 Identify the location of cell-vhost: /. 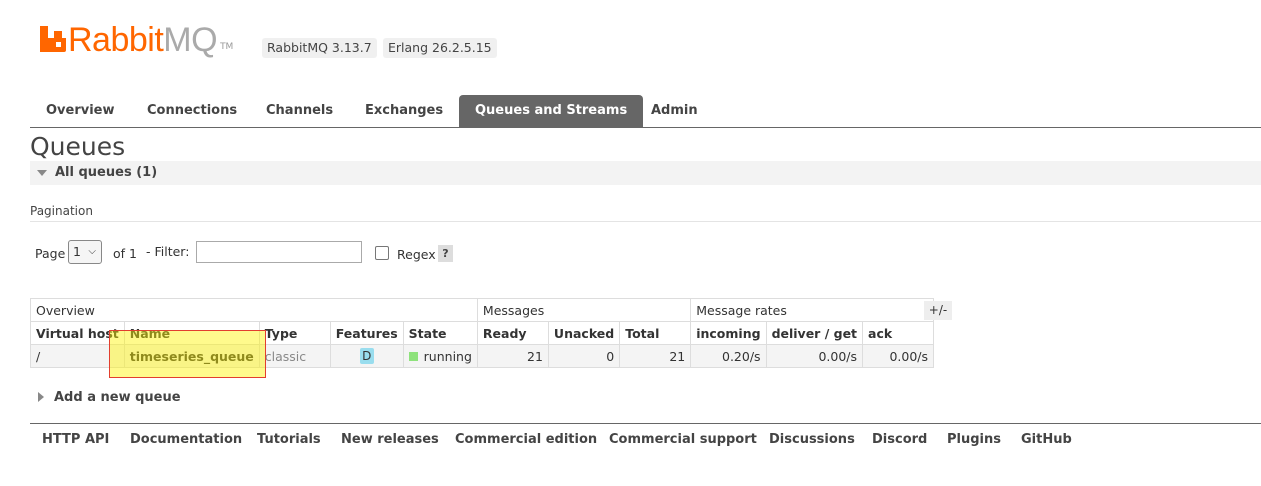
(77, 356).